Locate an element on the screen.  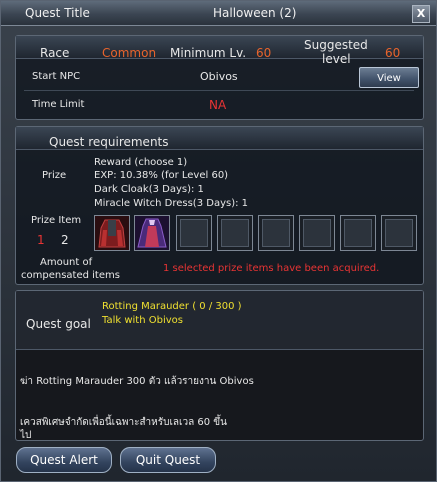
time-limit-label: Time Limit is located at coordinates (58, 104).